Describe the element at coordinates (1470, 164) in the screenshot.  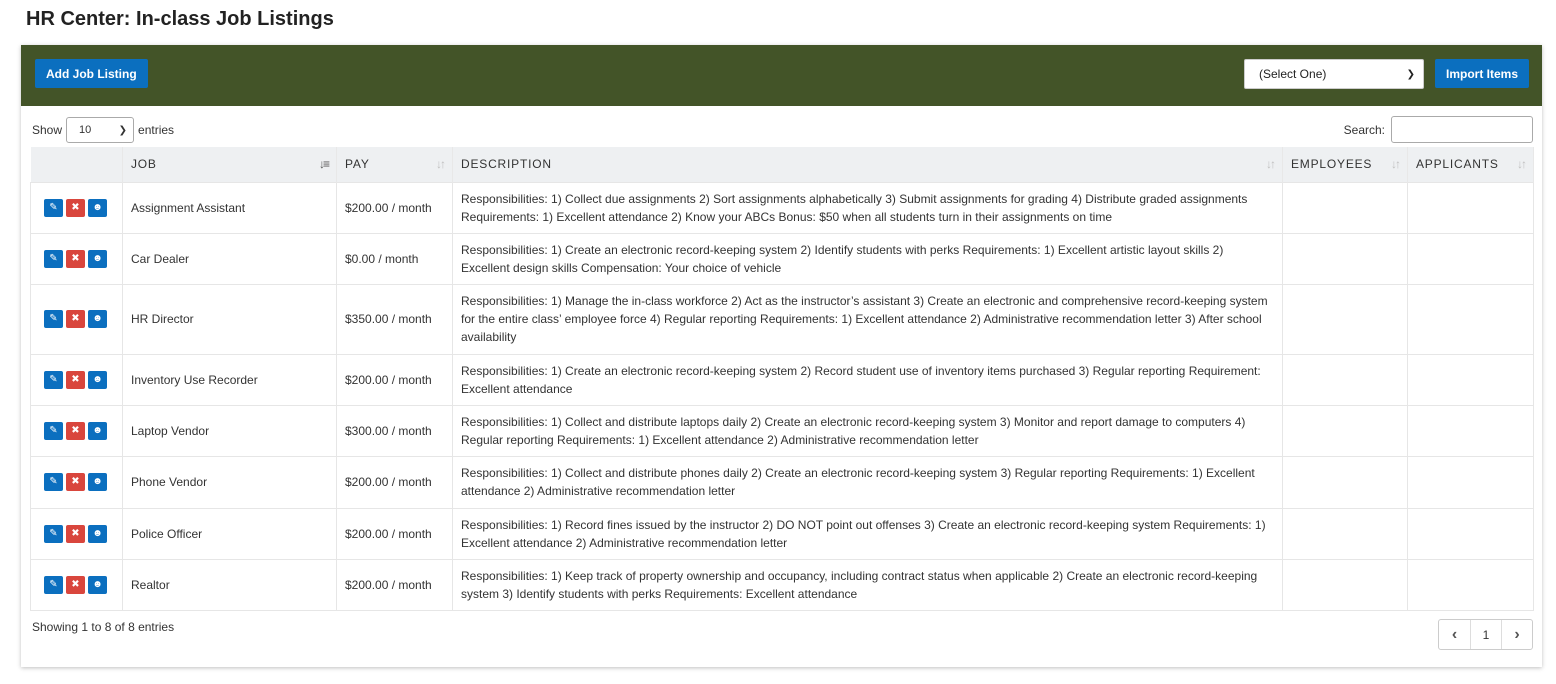
I see `column-header-applicants: APPLICANTS ↓↑` at that location.